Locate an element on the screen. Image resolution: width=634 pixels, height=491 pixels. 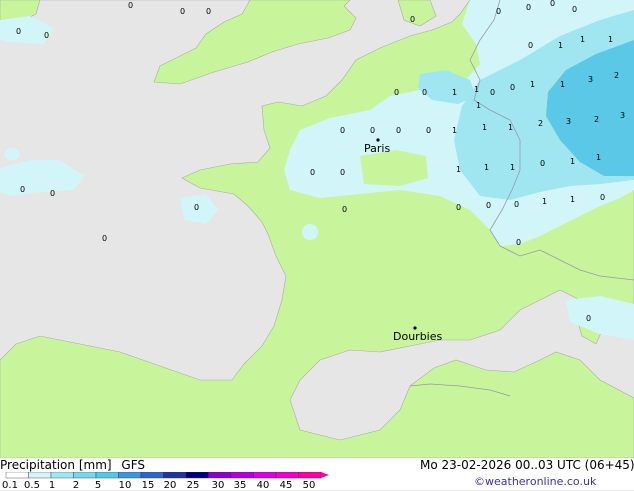
legend-title: Precipitation [mm] GFS is located at coordinates (72, 465).